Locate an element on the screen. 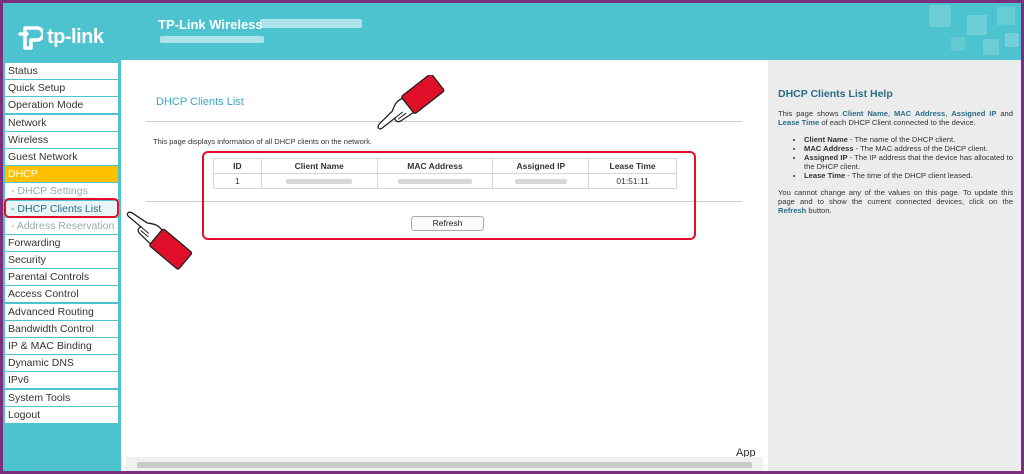 This screenshot has height=474, width=1024. help-outro-text: button. is located at coordinates (819, 210).